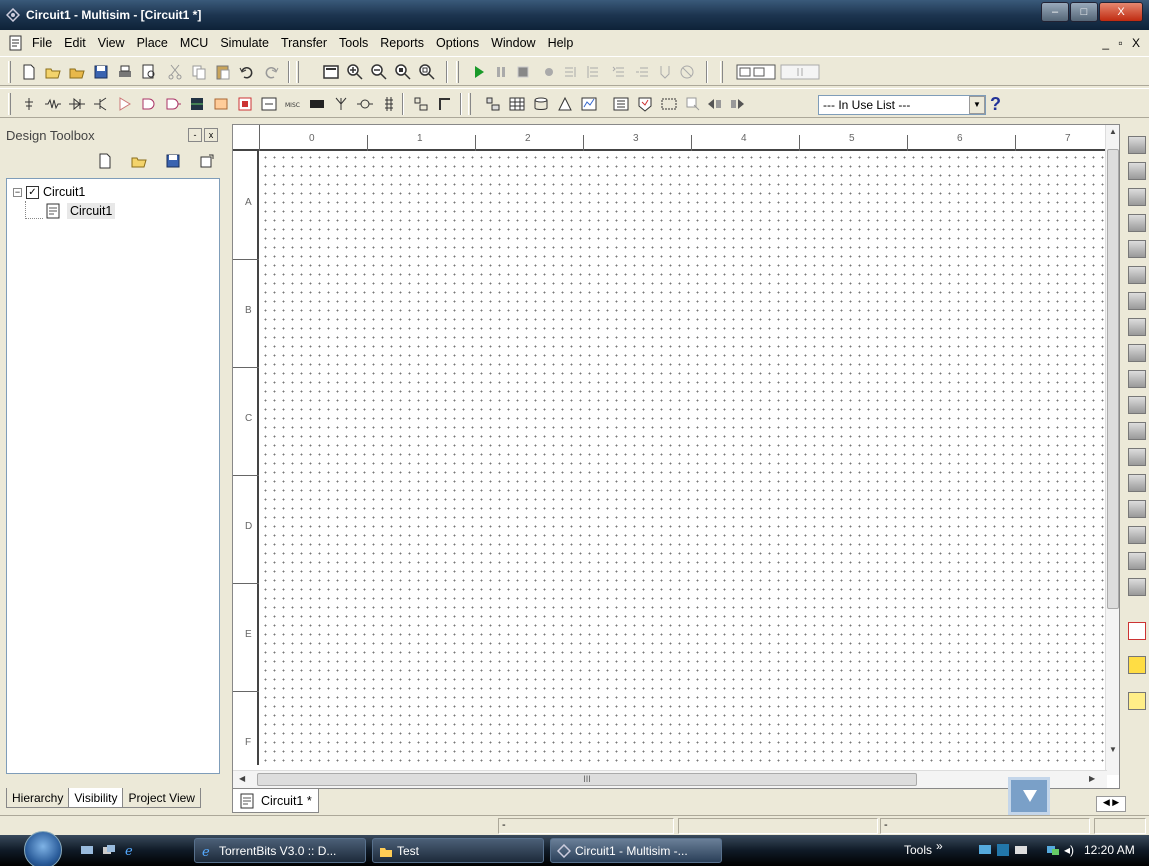 Image resolution: width=1149 pixels, height=866 pixels. I want to click on print-icon, so click(125, 72).